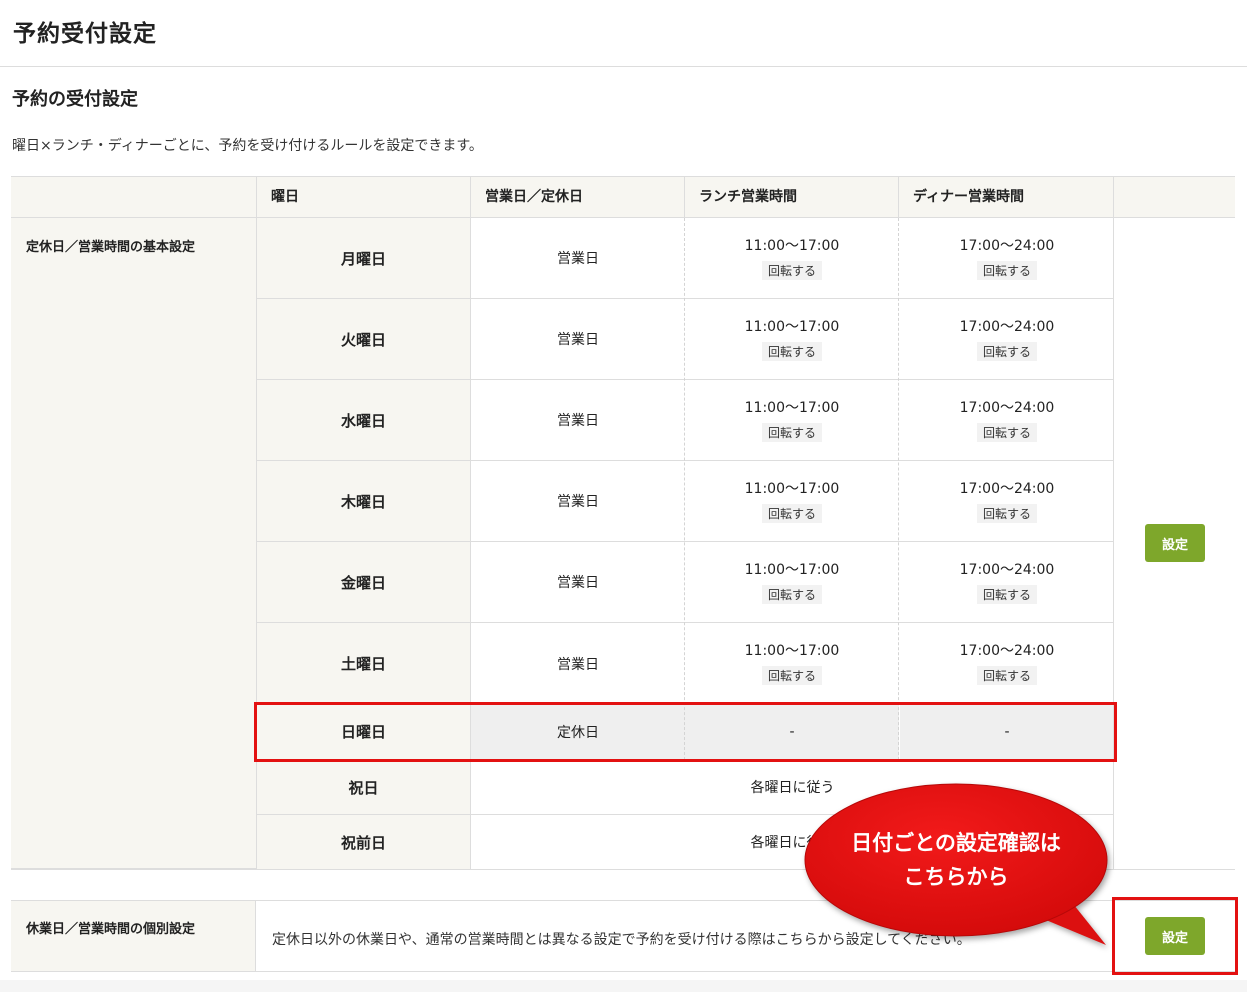 The height and width of the screenshot is (992, 1247). What do you see at coordinates (111, 247) in the screenshot?
I see `basic-settings-label: 定休日／営業時間の基本設定` at bounding box center [111, 247].